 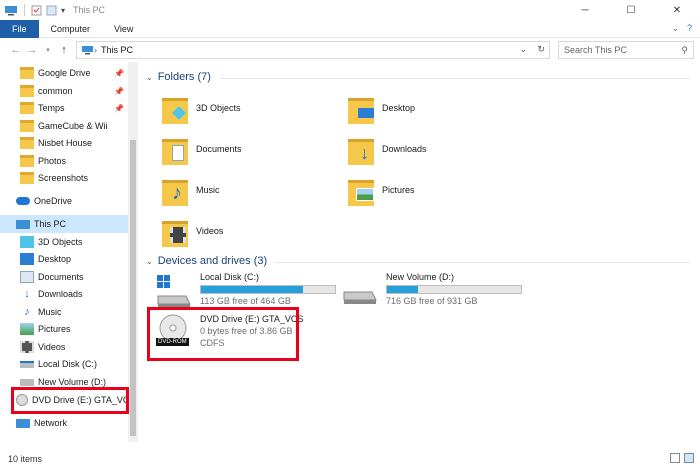 What do you see at coordinates (175, 190) in the screenshot?
I see `music-folder-icon: ♪` at bounding box center [175, 190].